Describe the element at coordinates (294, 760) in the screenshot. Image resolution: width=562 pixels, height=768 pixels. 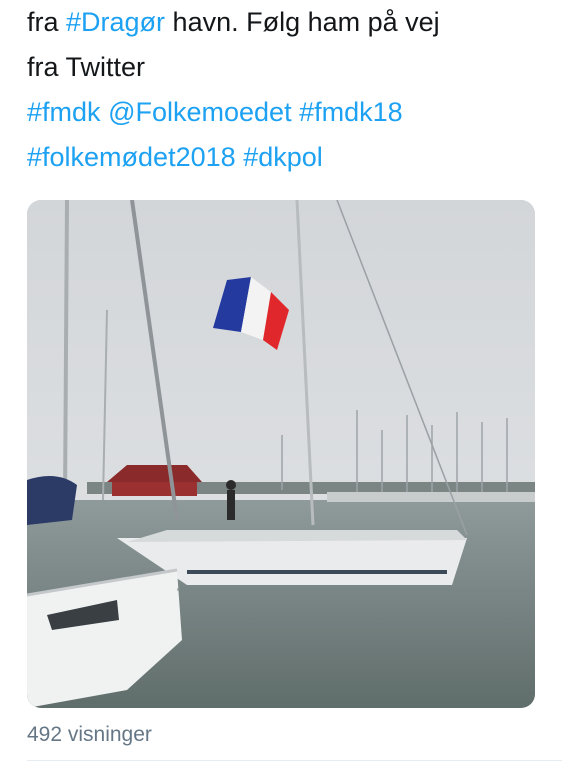
I see `divider` at that location.